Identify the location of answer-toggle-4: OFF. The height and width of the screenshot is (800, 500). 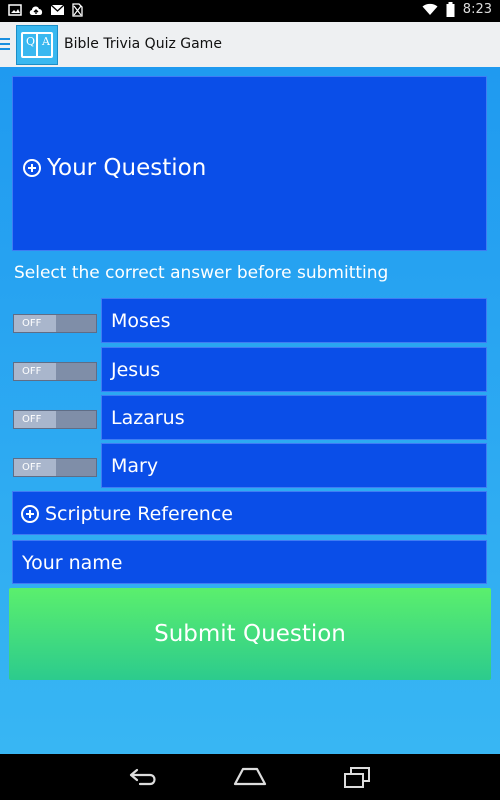
(55, 467).